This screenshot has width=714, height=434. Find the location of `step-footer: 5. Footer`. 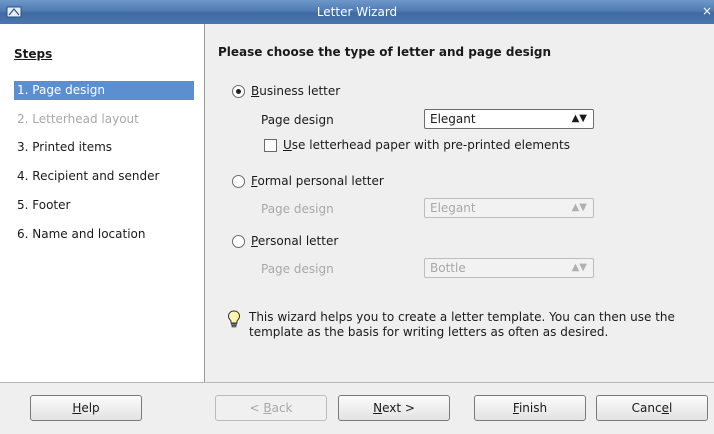

step-footer: 5. Footer is located at coordinates (104, 205).